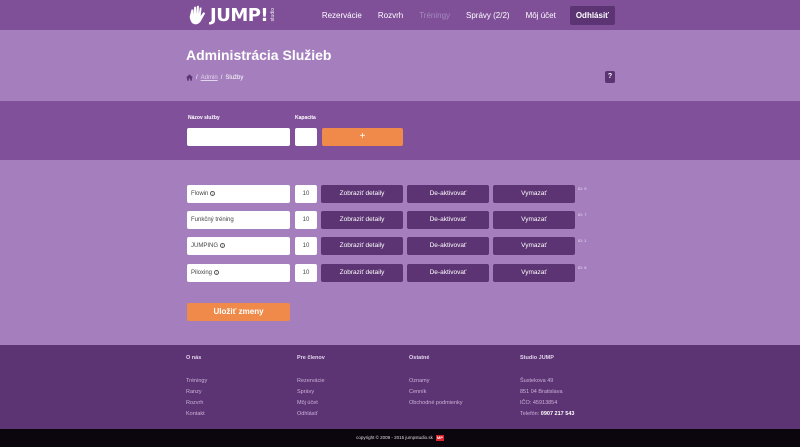  What do you see at coordinates (419, 358) in the screenshot?
I see `footer-heading: Ostatné` at bounding box center [419, 358].